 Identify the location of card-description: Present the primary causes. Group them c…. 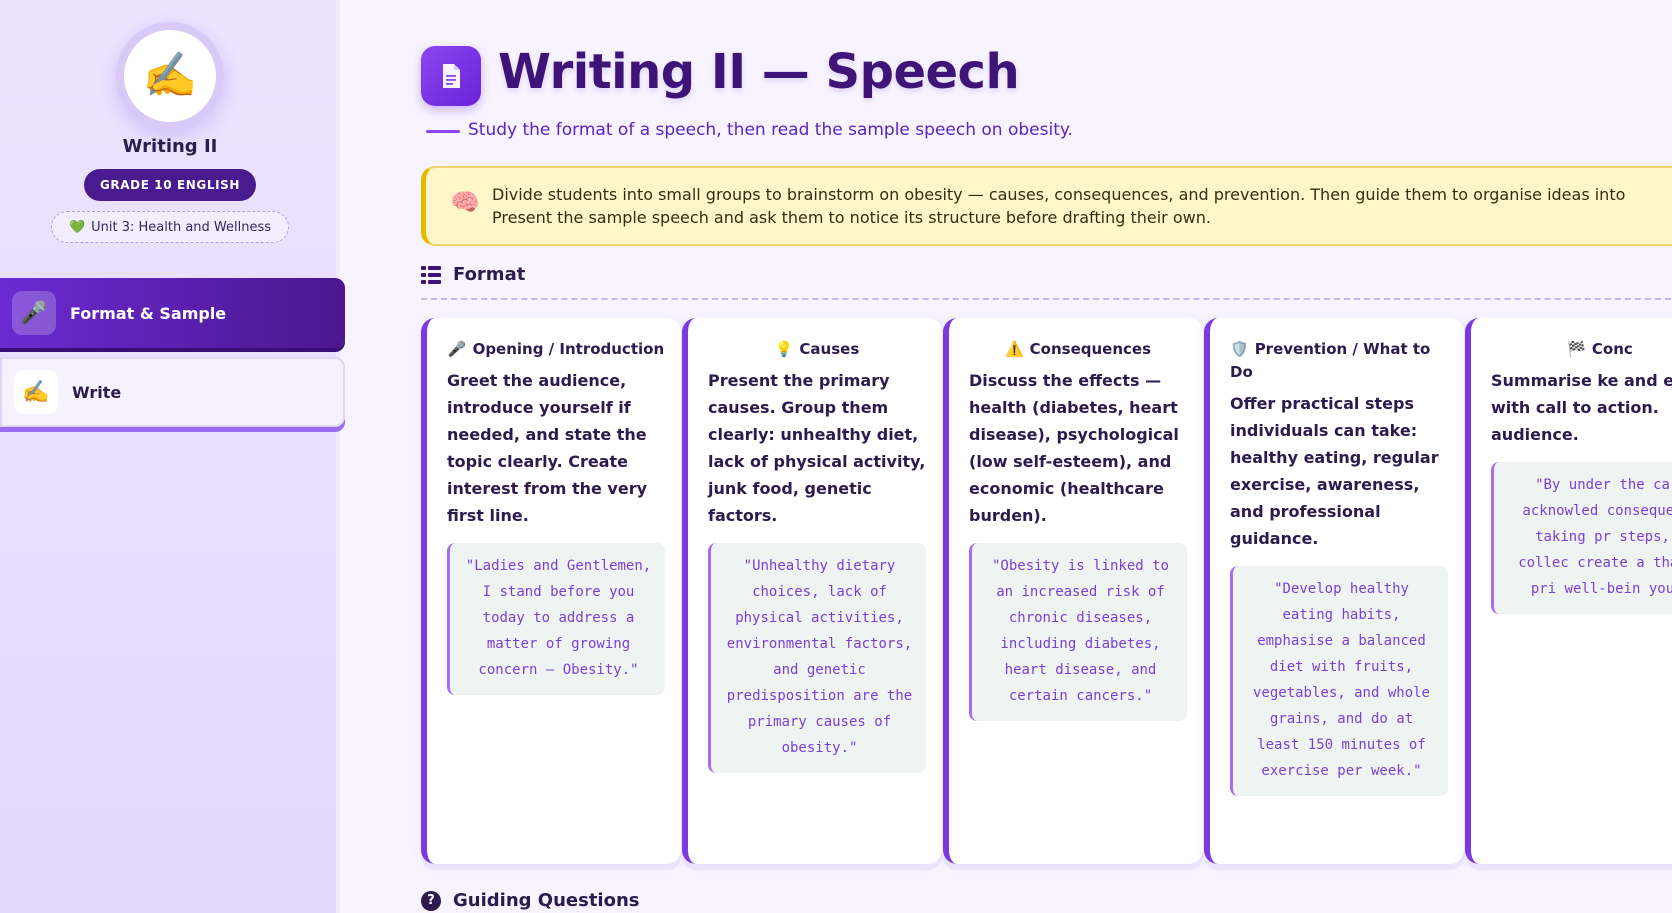
(817, 448).